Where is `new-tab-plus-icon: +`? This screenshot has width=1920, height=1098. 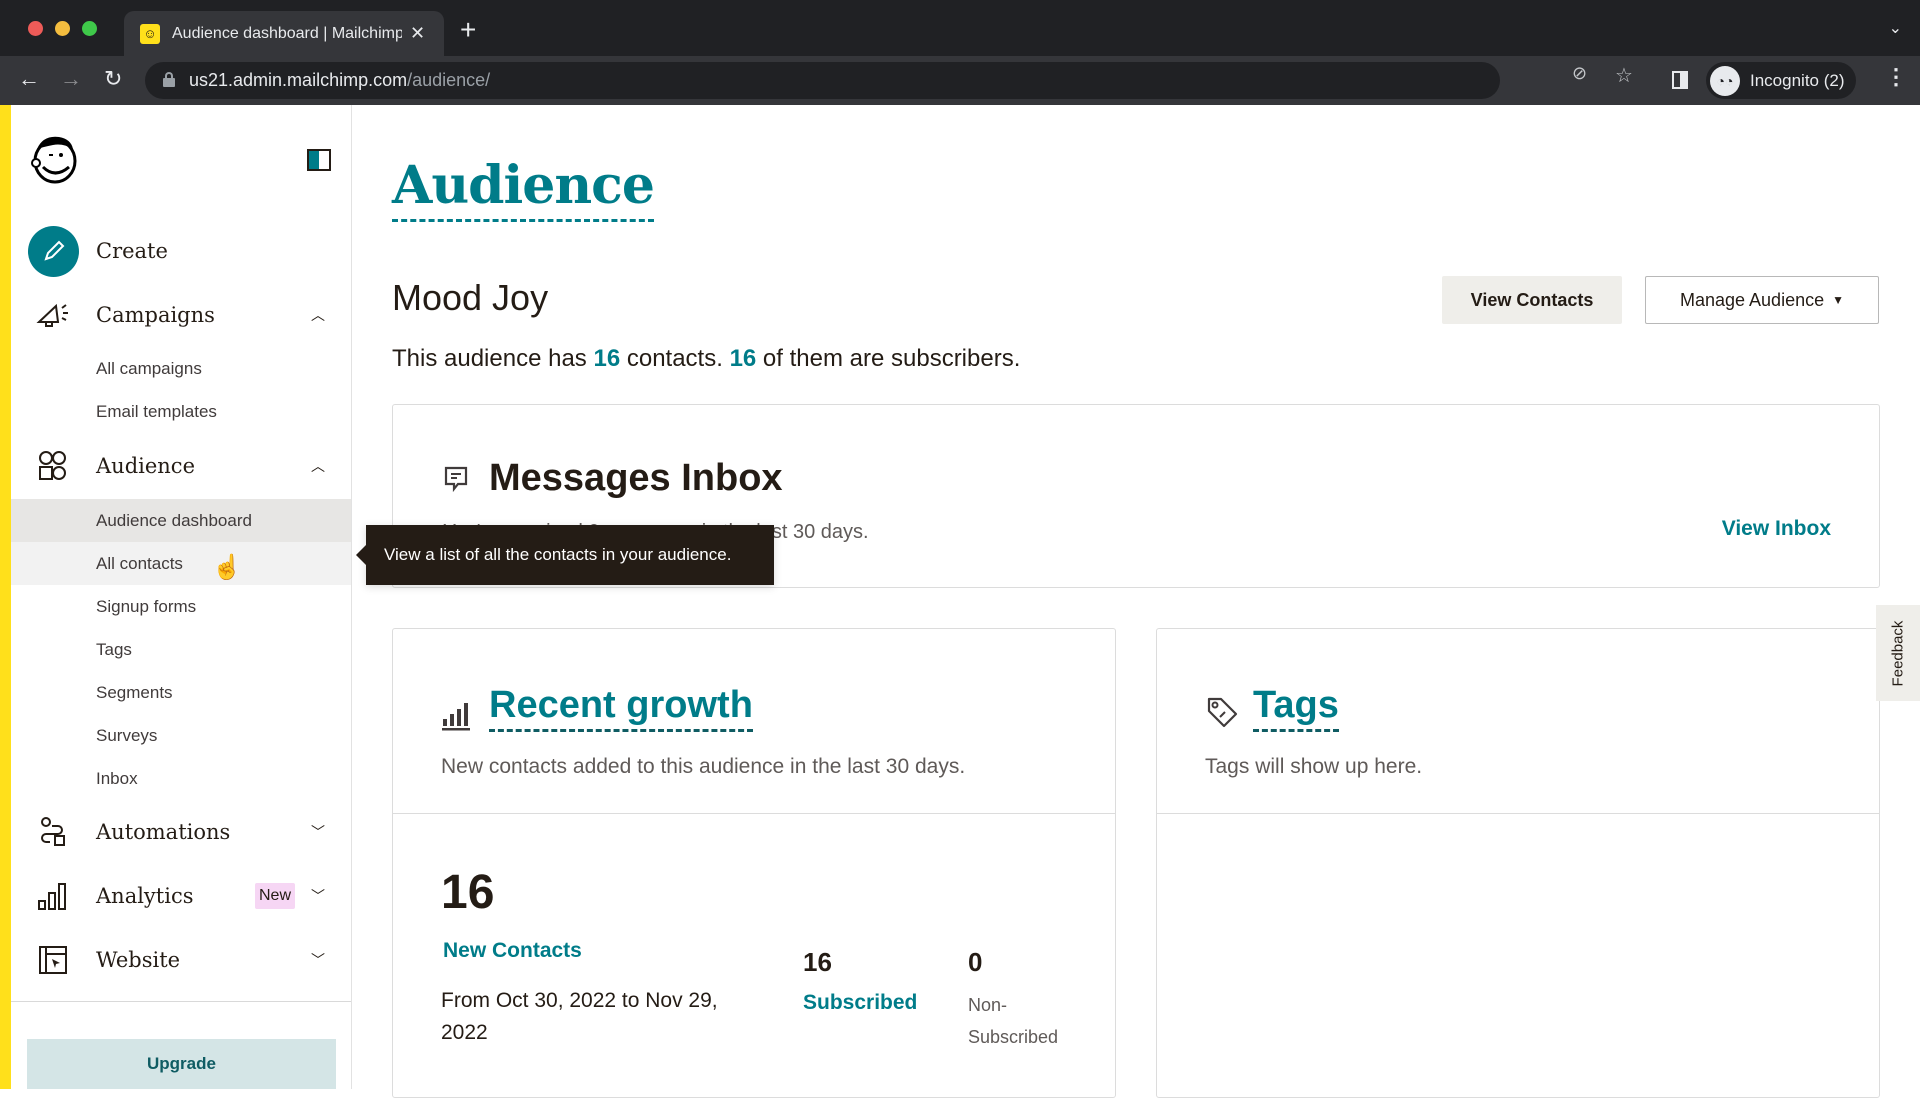 new-tab-plus-icon: + is located at coordinates (468, 30).